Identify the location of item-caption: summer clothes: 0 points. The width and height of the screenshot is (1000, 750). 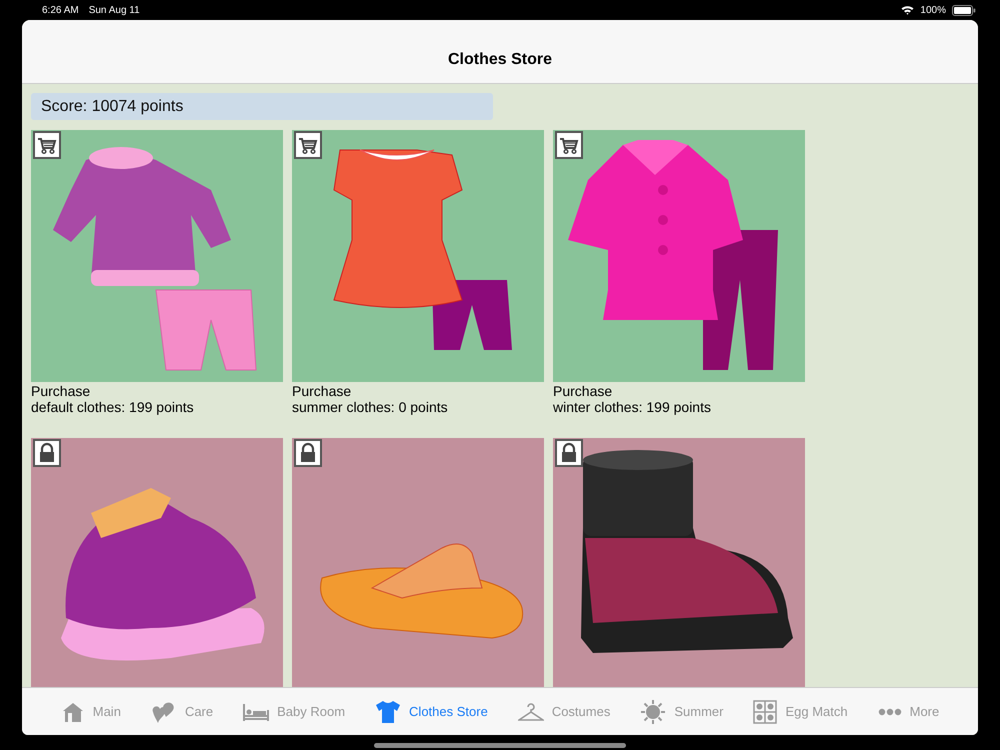
(370, 407).